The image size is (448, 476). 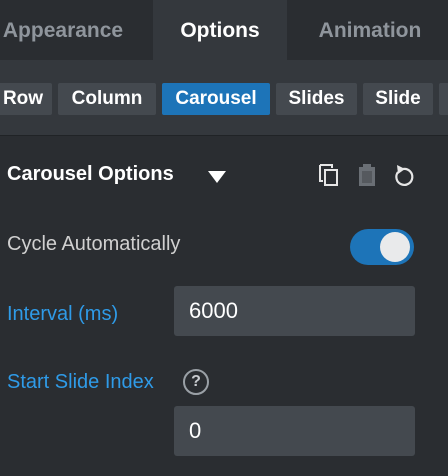 I want to click on cycle-automatically-toggle, so click(x=382, y=247).